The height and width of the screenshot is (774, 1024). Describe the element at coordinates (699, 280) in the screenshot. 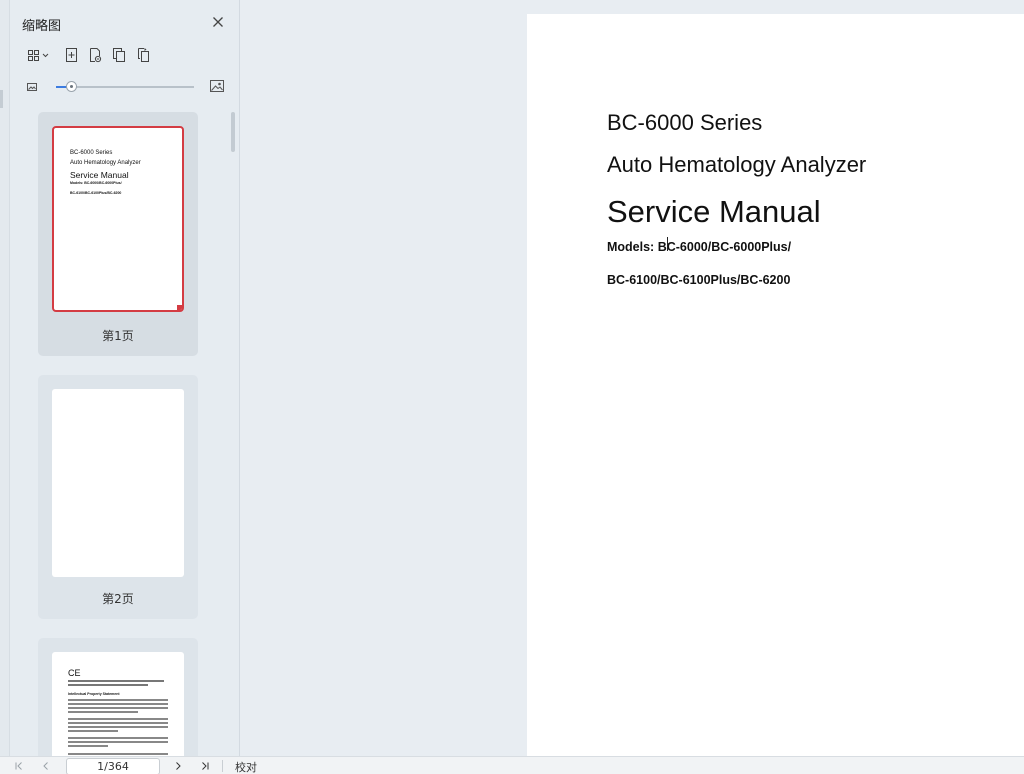

I see `doc-models-line2: BC-6100/BC-6100Plus/BC-6200` at that location.